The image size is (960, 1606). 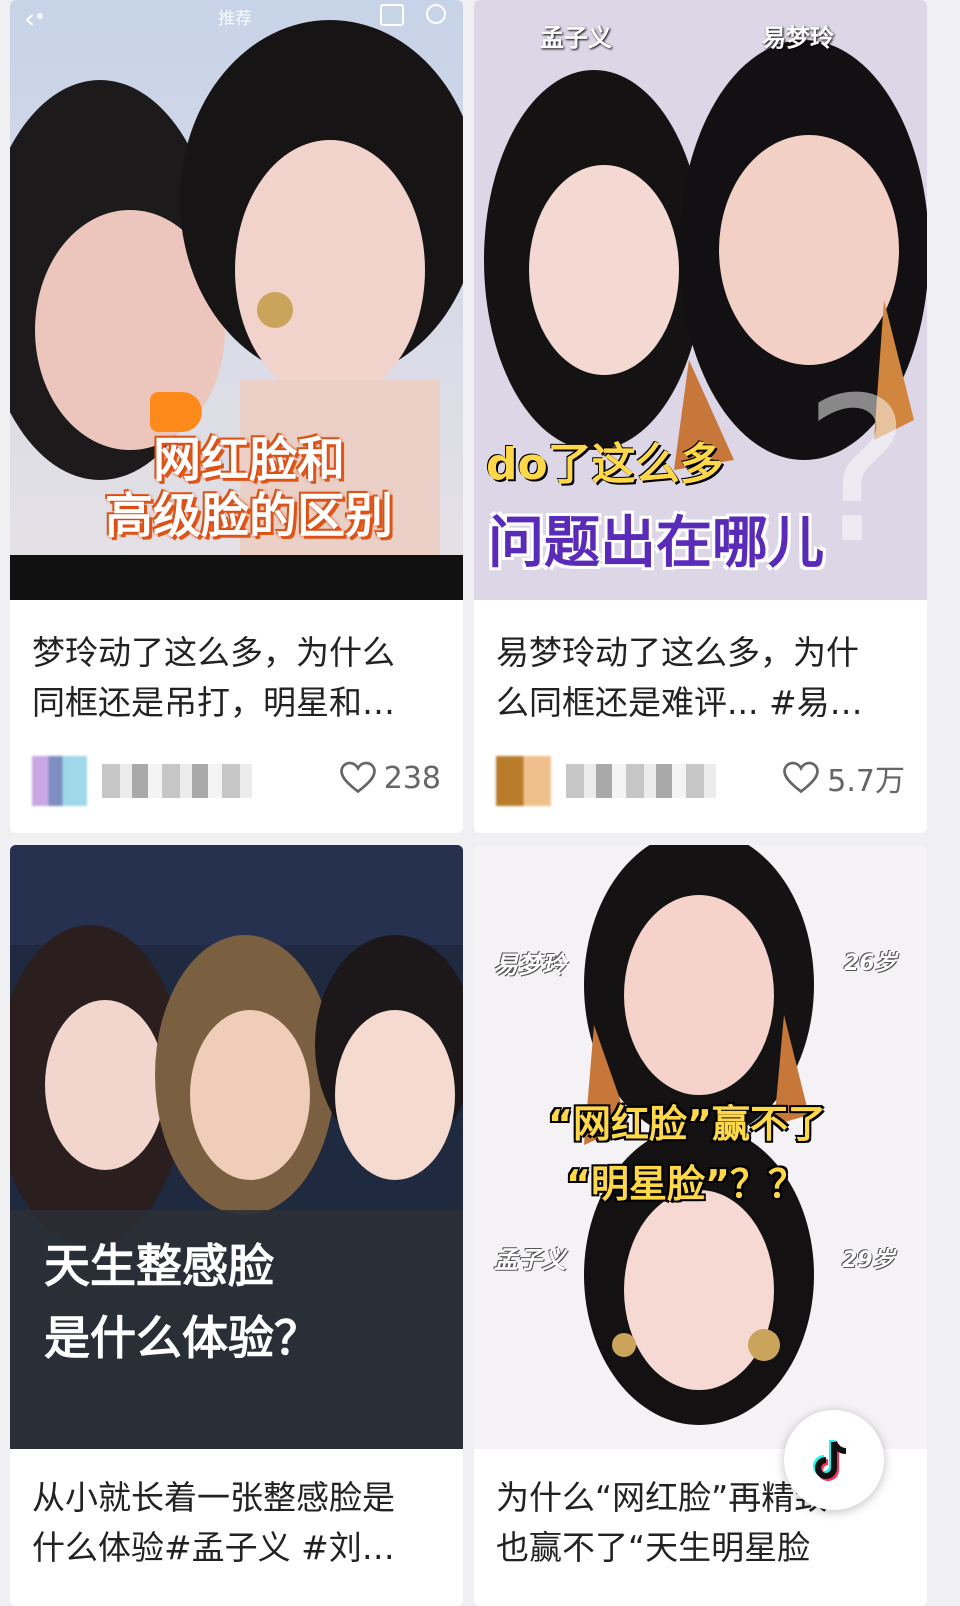 I want to click on cover-text-2a: do了这么多, so click(x=605, y=464).